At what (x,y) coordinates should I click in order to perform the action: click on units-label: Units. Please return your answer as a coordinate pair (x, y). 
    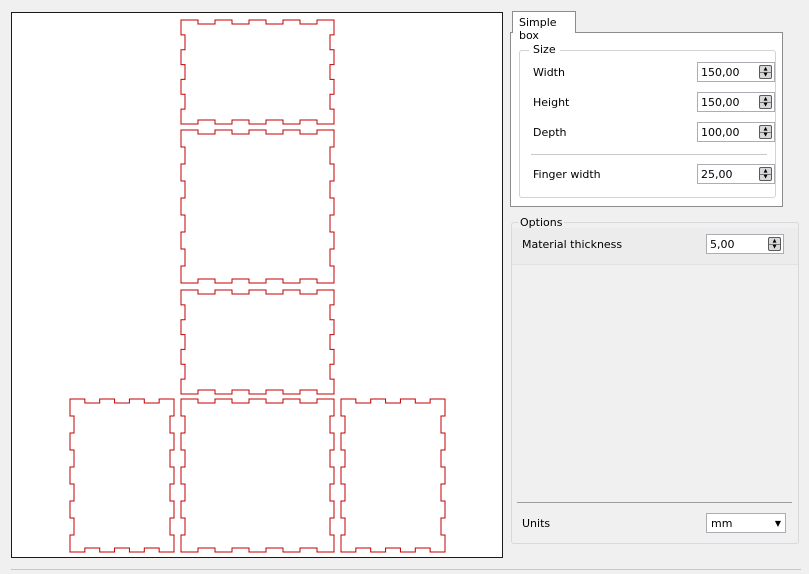
    Looking at the image, I should click on (536, 523).